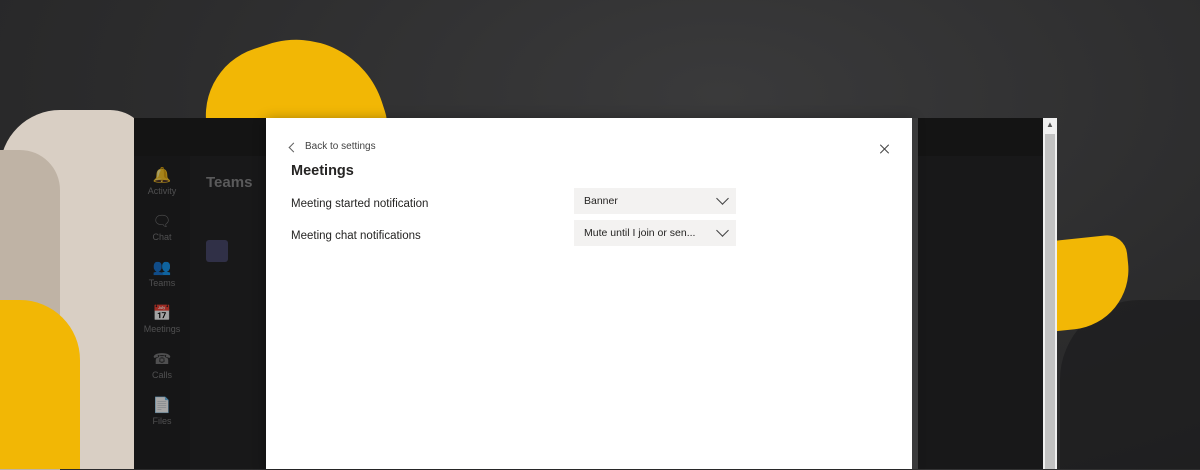  I want to click on meeting-chat-notifications-label: Meeting chat notifications, so click(356, 236).